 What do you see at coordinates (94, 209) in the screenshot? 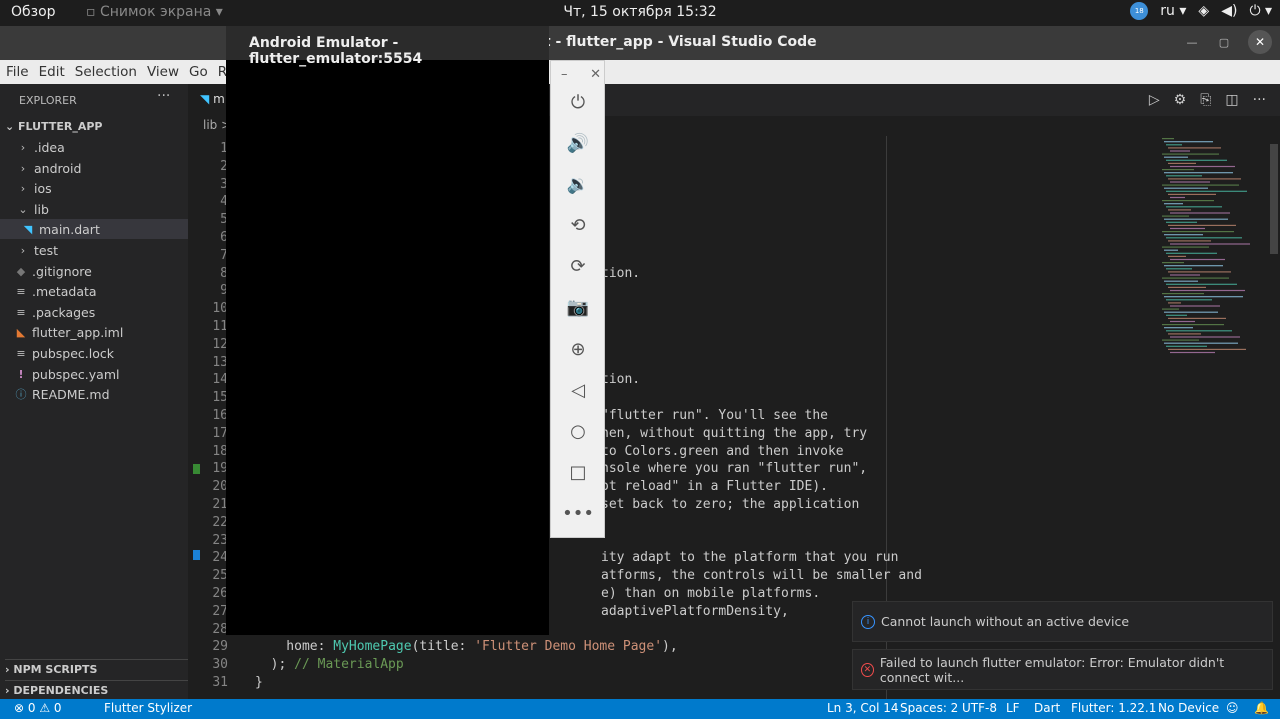
I see `tree-folder-lib: ⌄ lib` at bounding box center [94, 209].